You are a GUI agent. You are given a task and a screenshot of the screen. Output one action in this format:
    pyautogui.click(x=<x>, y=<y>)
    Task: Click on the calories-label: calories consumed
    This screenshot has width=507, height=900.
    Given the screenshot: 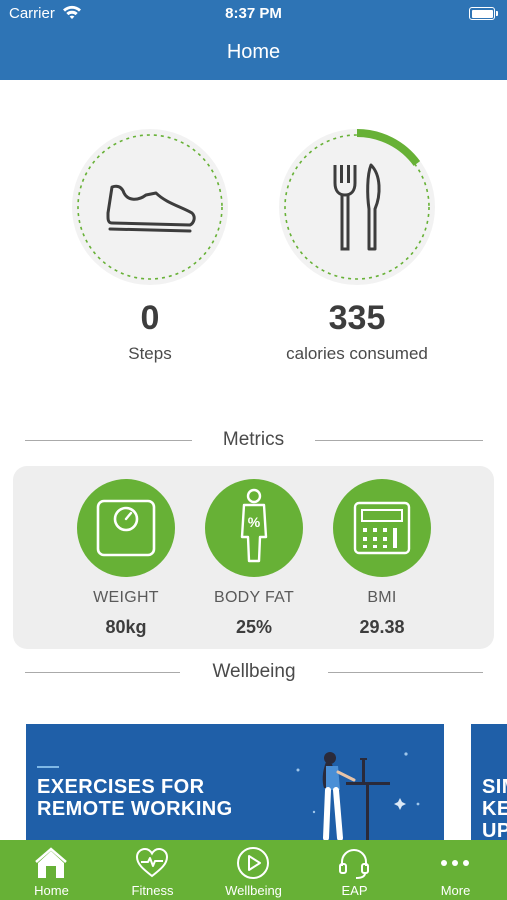 What is the action you would take?
    pyautogui.click(x=357, y=353)
    